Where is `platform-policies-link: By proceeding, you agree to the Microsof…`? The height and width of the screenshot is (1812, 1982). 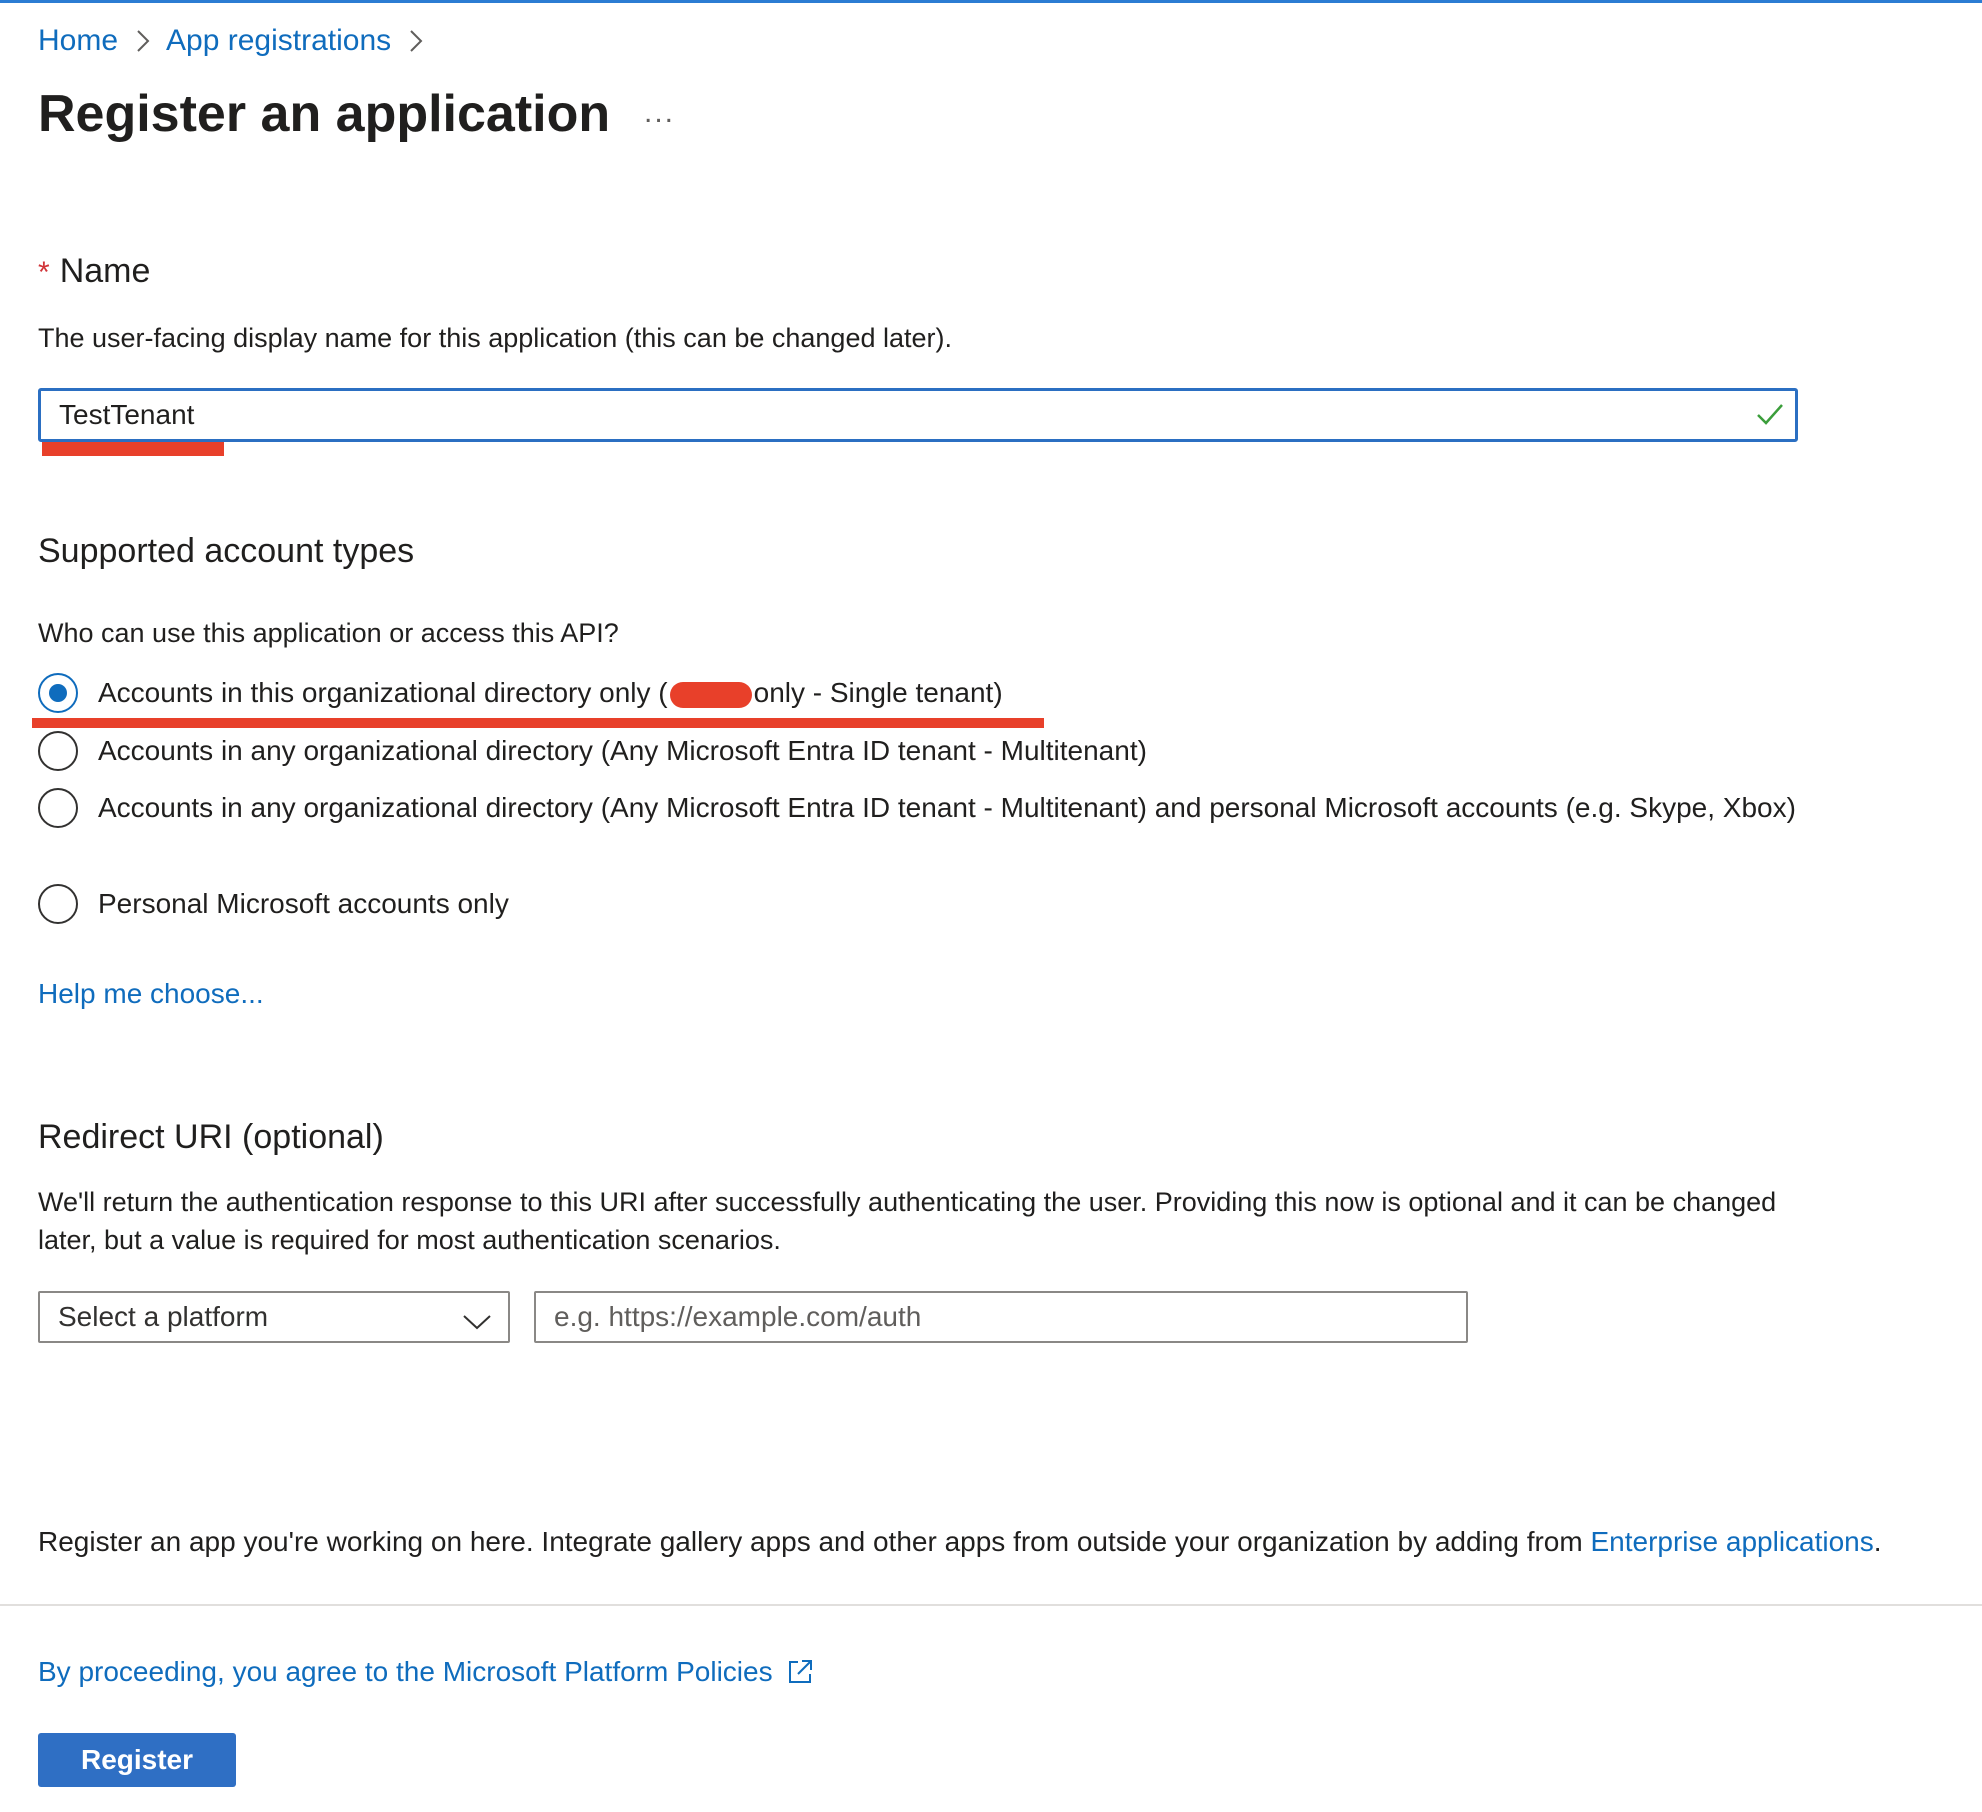 platform-policies-link: By proceeding, you agree to the Microsof… is located at coordinates (426, 1672).